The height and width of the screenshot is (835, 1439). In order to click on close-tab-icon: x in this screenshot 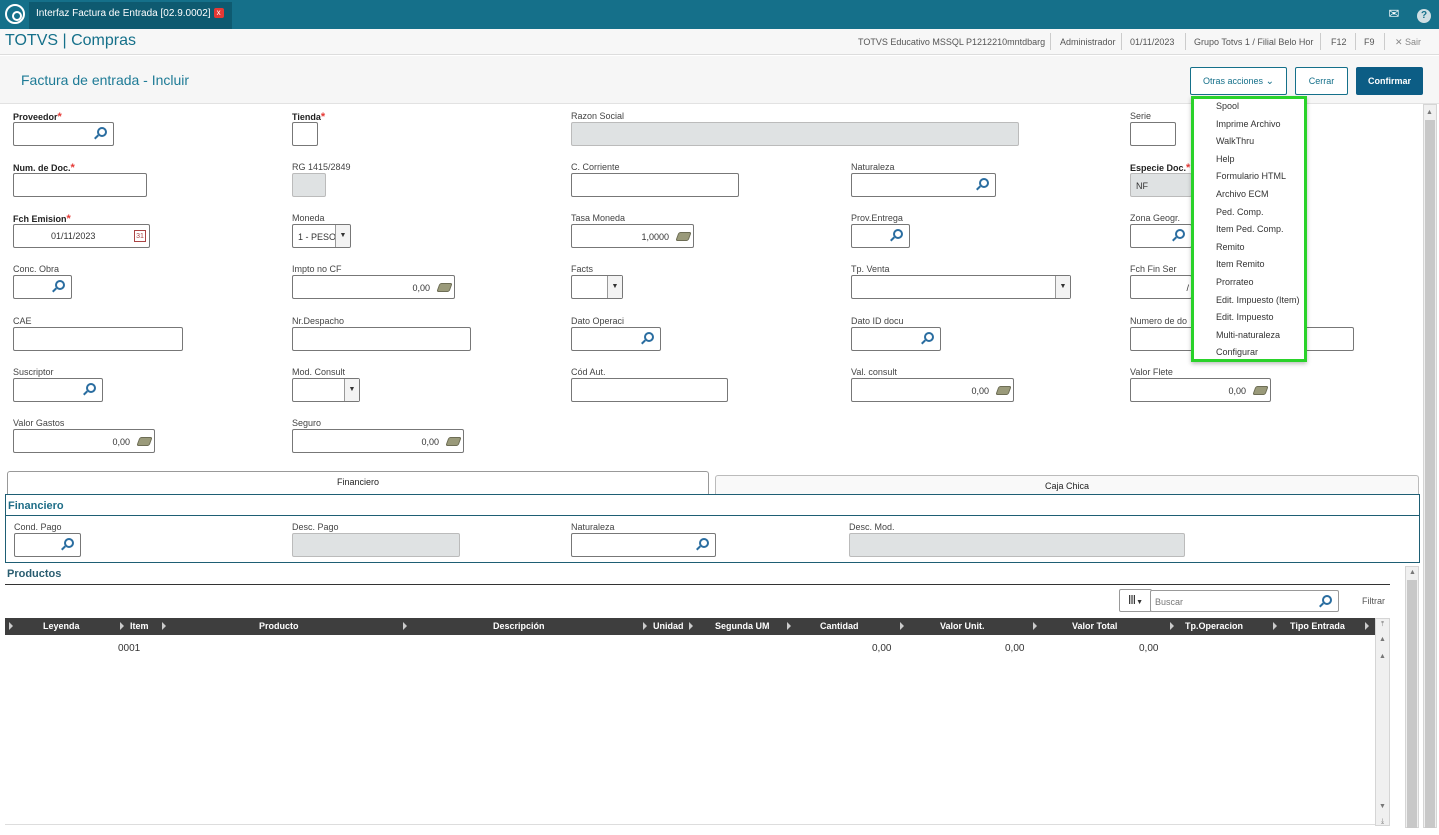, I will do `click(218, 13)`.